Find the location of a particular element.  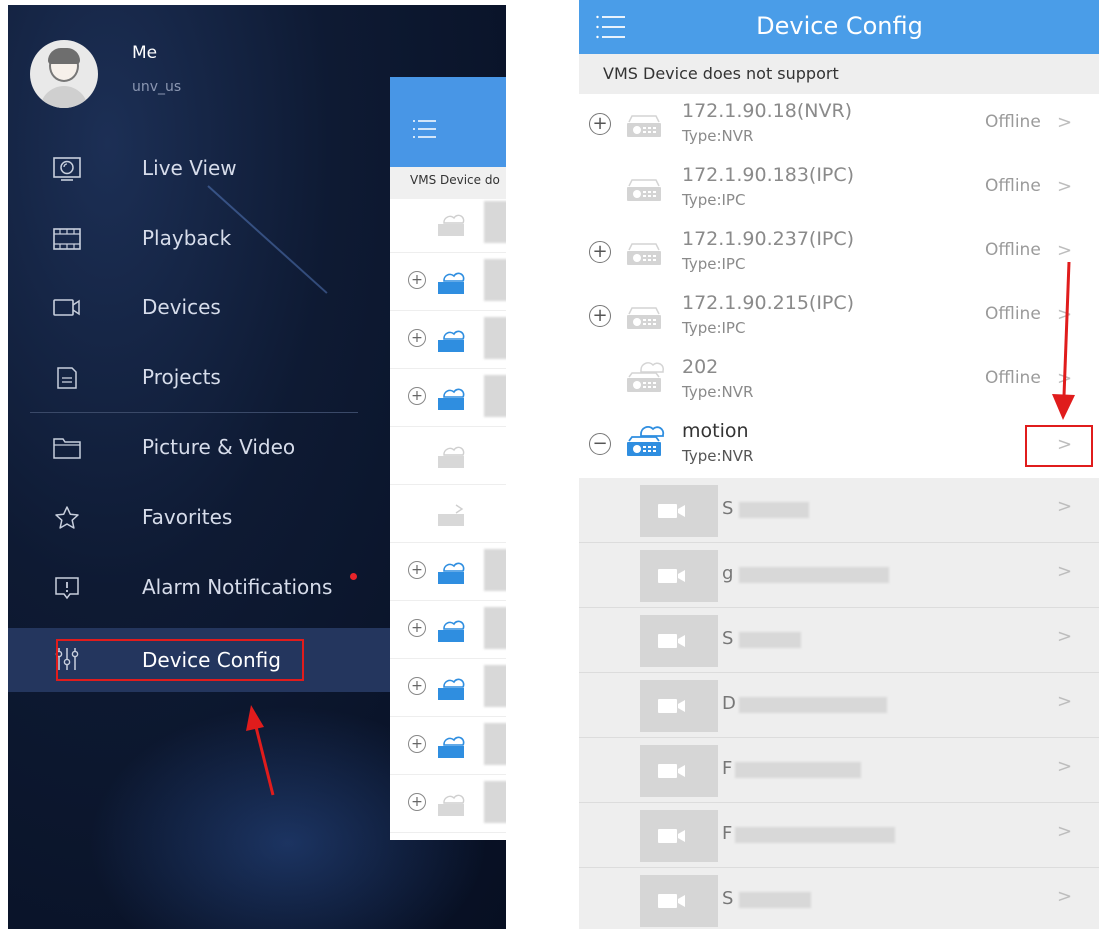

alarm-icon is located at coordinates (67, 588).